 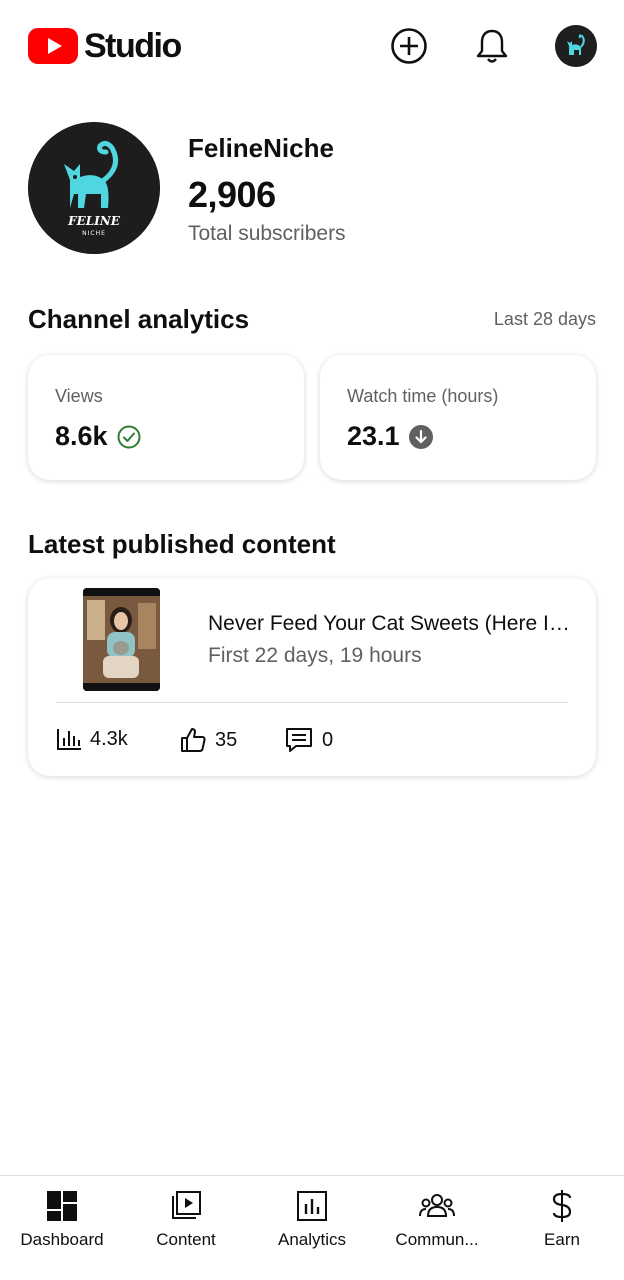 I want to click on analytics-icon, so click(x=312, y=1206).